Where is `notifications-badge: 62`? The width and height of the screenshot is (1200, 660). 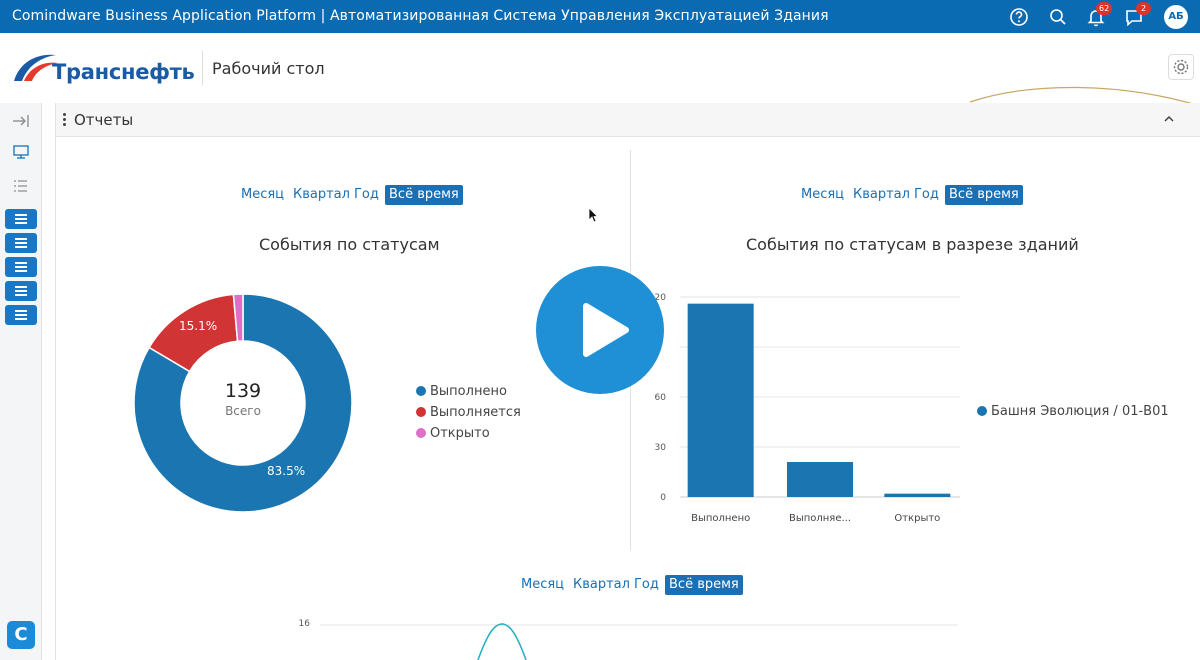
notifications-badge: 62 is located at coordinates (1104, 8).